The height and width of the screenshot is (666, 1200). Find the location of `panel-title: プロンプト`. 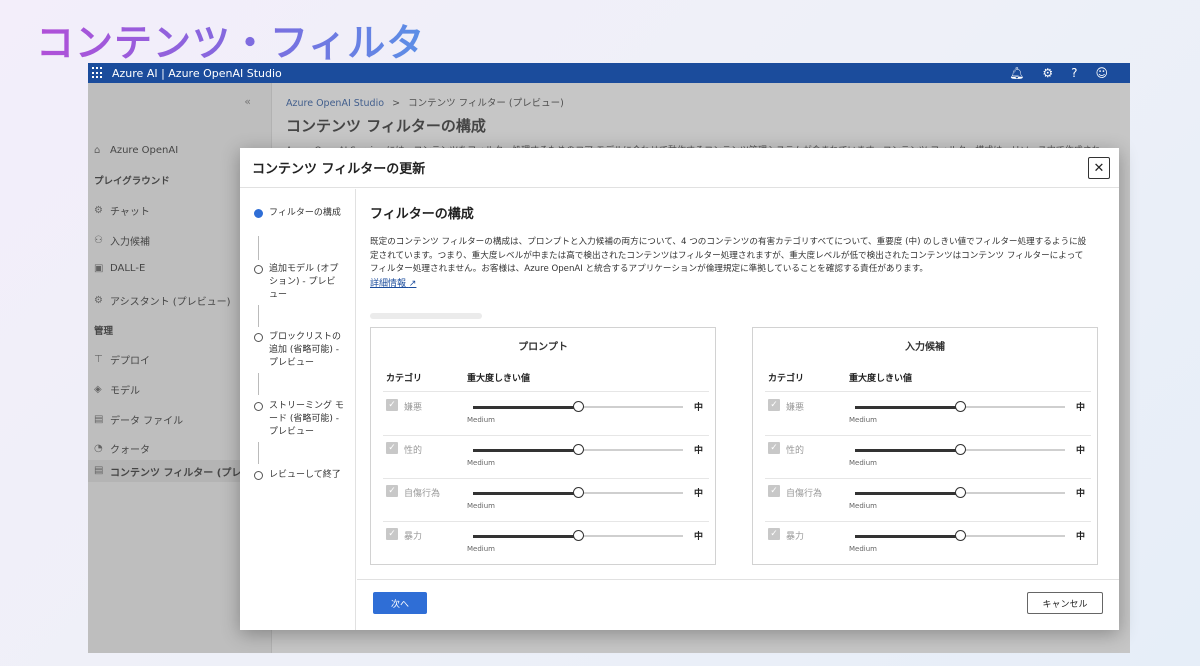

panel-title: プロンプト is located at coordinates (543, 347).